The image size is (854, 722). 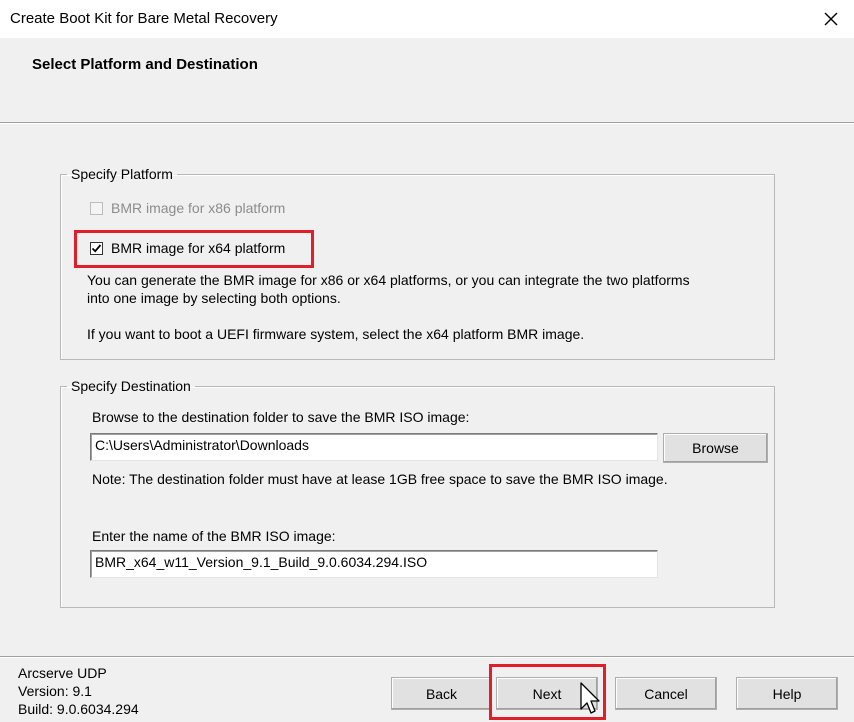 I want to click on wizard-header: Select Platform and Destination, so click(x=427, y=80).